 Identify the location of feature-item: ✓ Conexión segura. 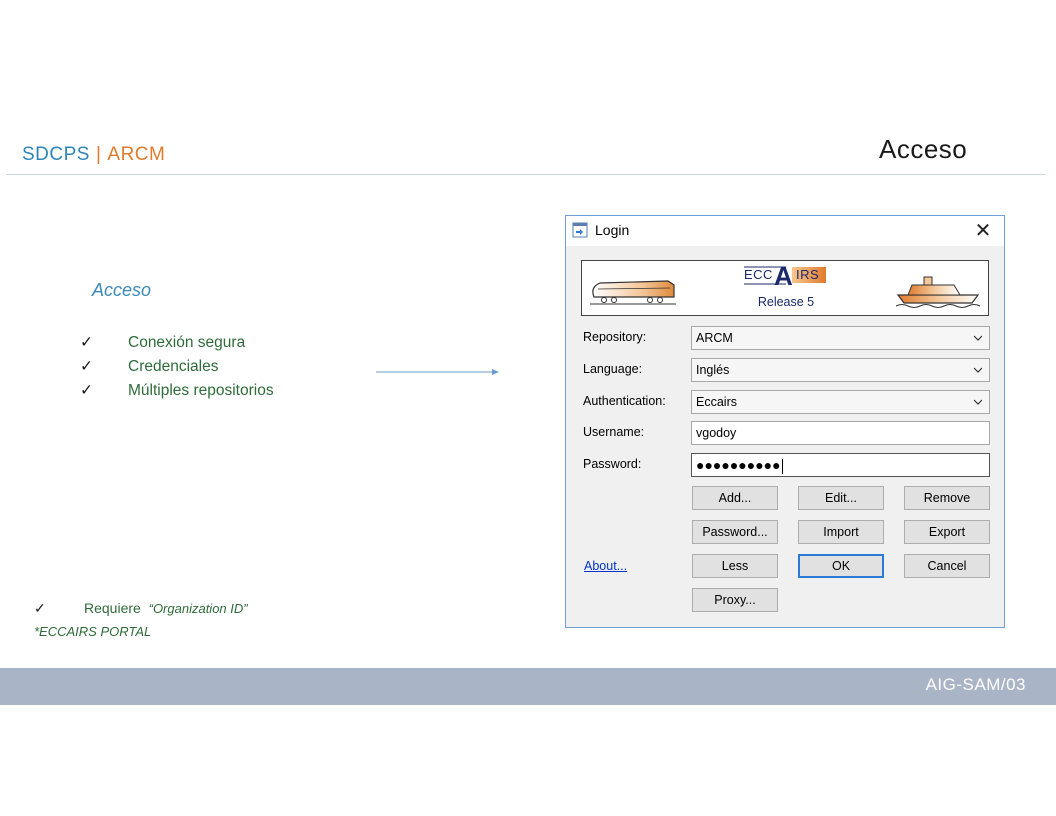
(162, 342).